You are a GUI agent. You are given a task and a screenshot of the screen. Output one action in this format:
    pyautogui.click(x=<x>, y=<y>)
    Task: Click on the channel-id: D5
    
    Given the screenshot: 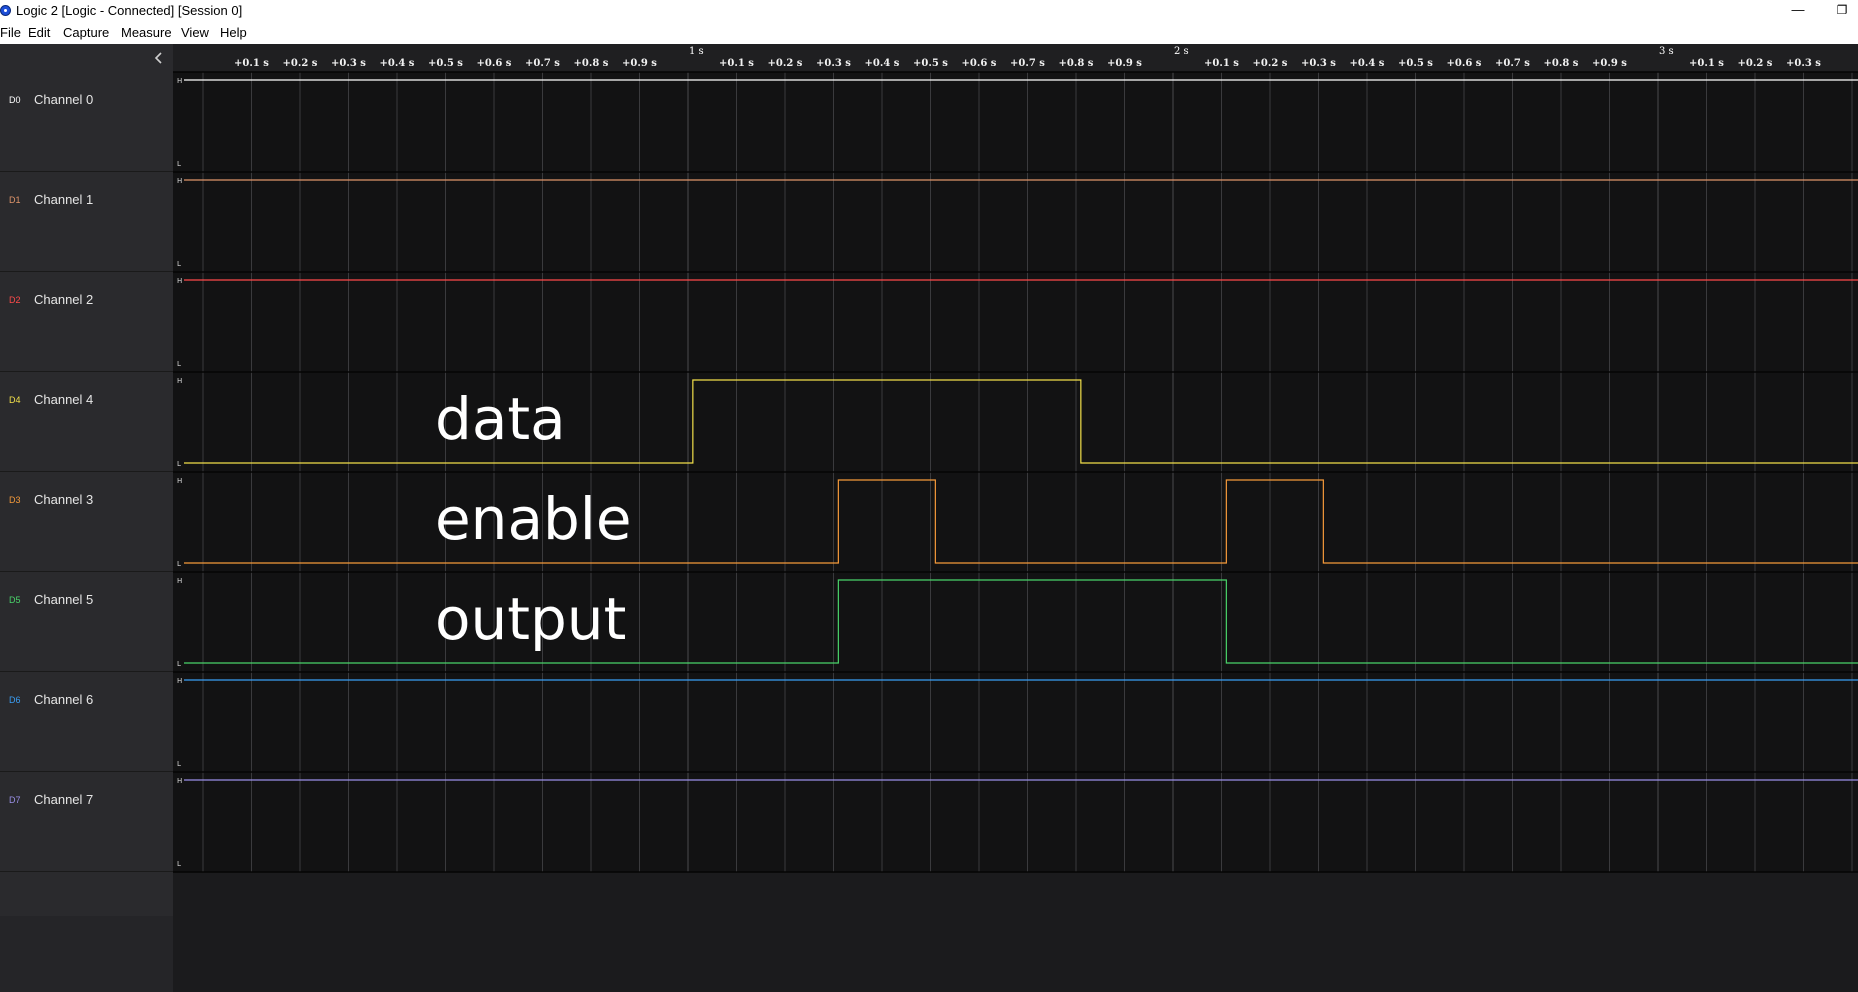 What is the action you would take?
    pyautogui.click(x=15, y=600)
    